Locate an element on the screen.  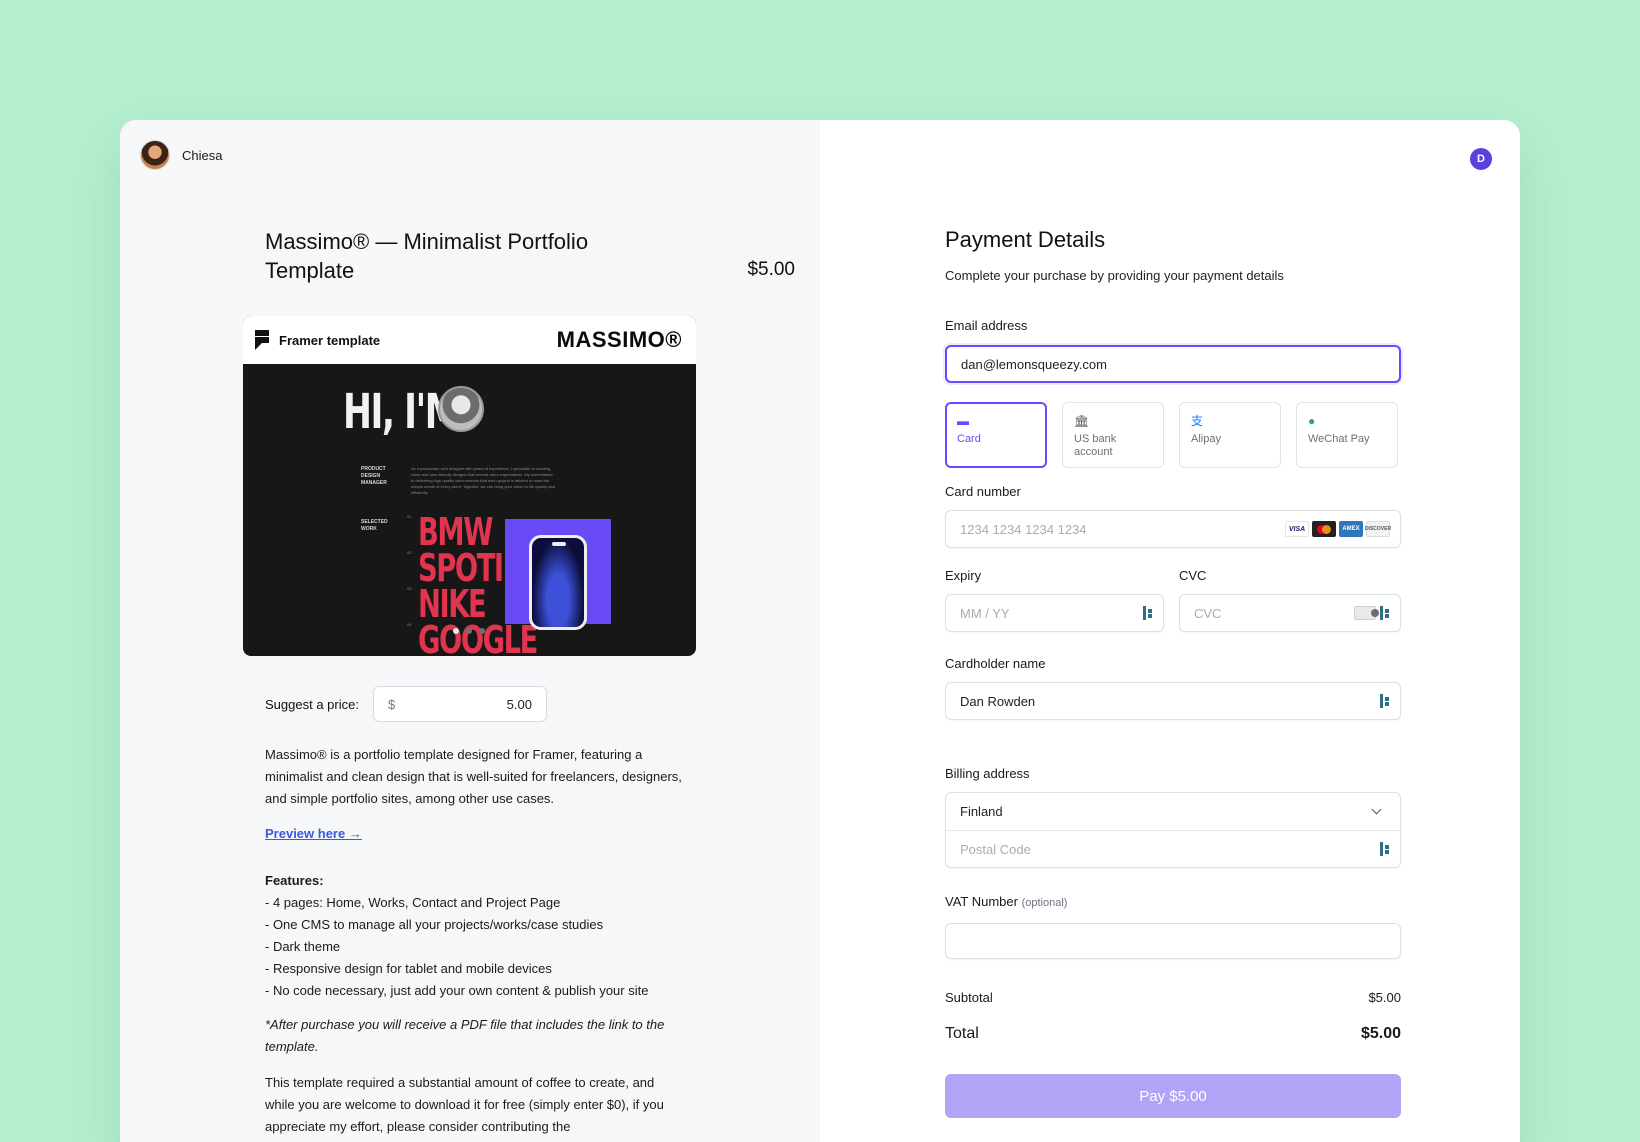
vat-label-text: VAT Number is located at coordinates (981, 901).